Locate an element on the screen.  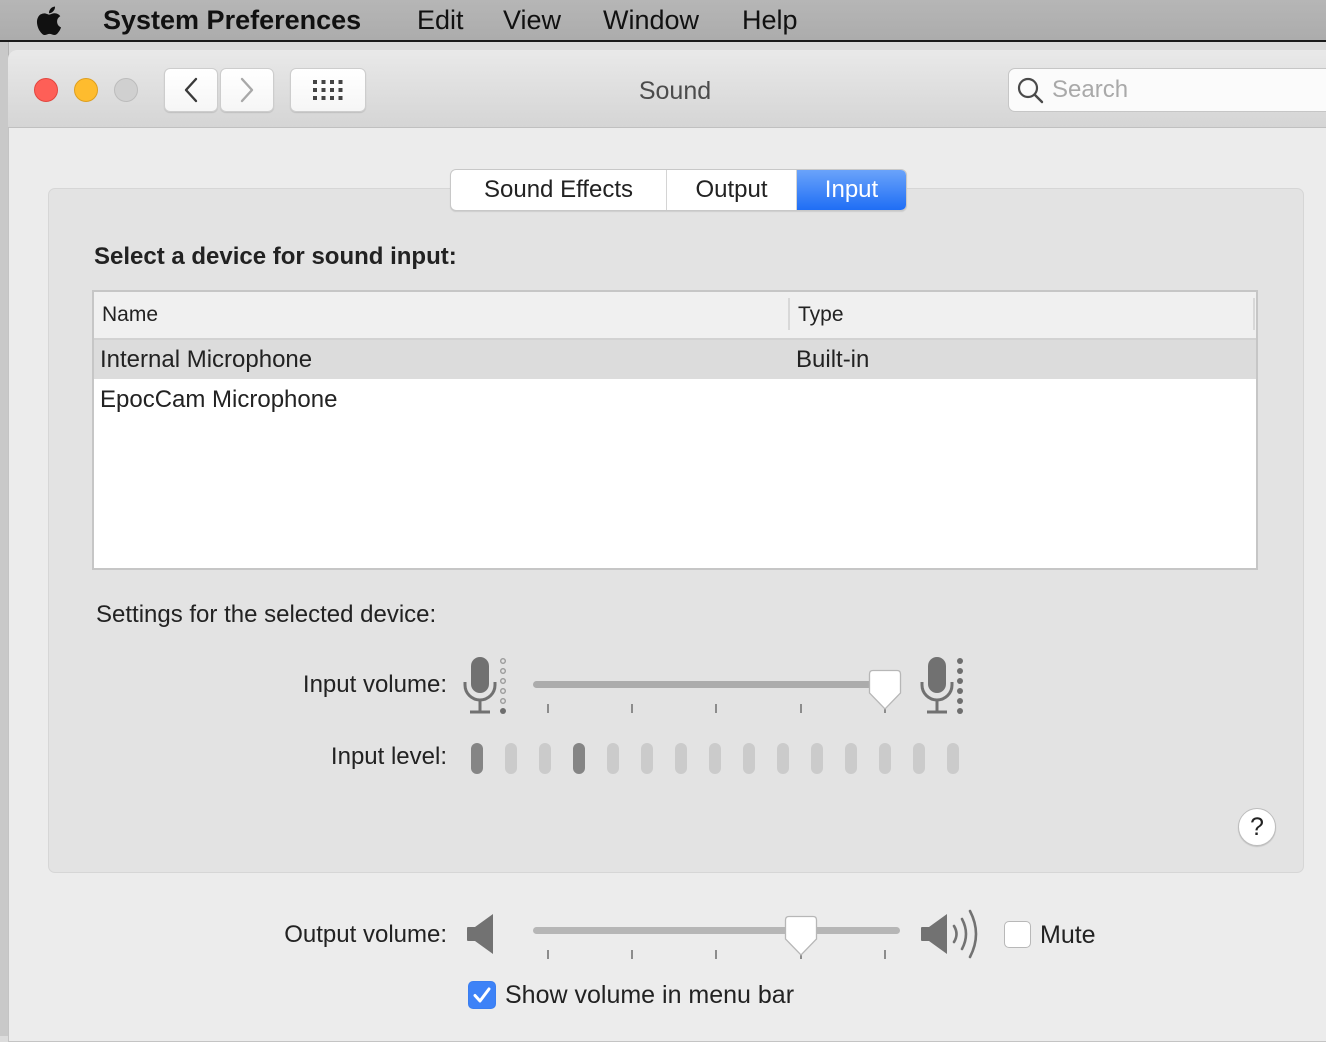
tab-sound-effects: Sound Effects is located at coordinates (559, 190).